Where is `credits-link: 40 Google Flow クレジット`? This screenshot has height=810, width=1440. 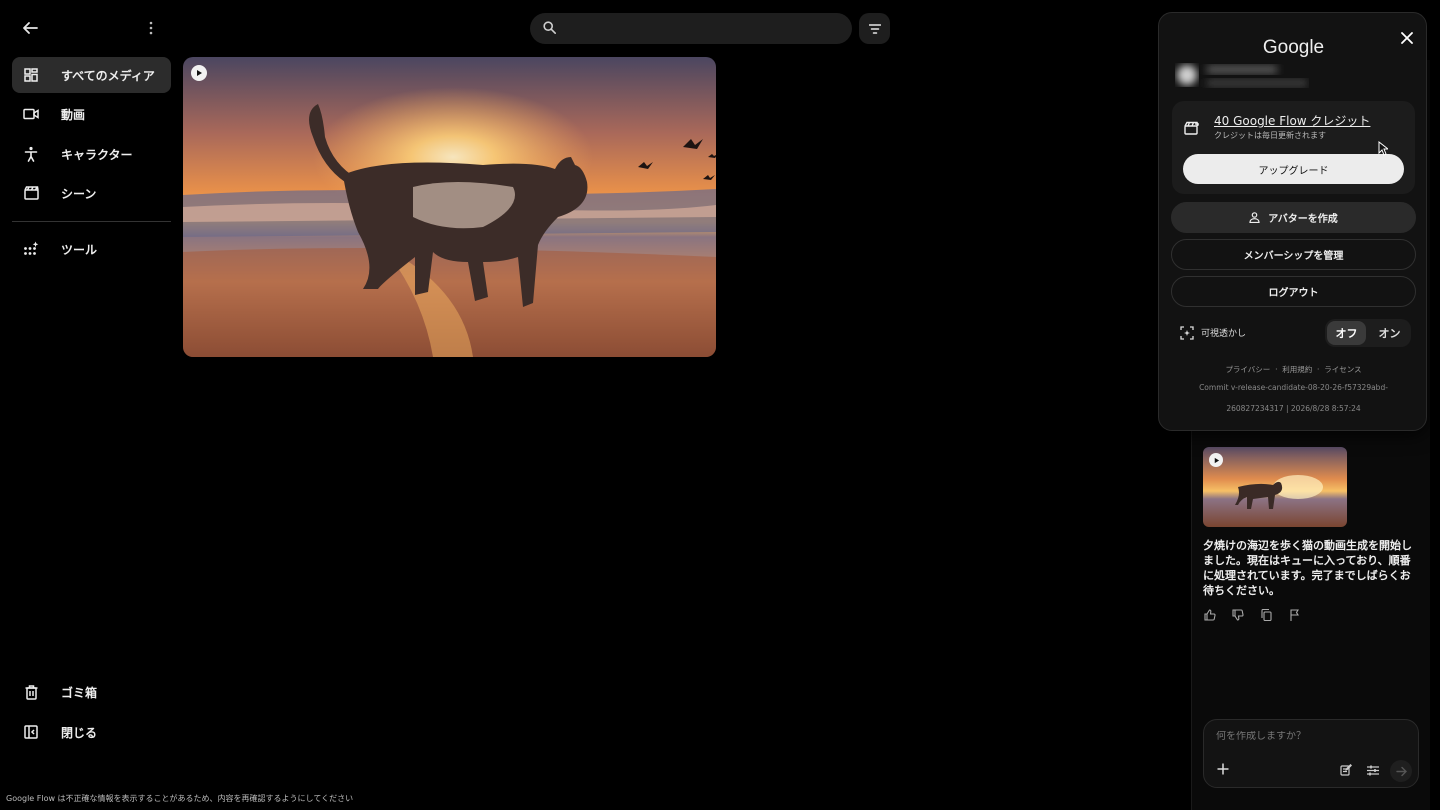 credits-link: 40 Google Flow クレジット is located at coordinates (1292, 120).